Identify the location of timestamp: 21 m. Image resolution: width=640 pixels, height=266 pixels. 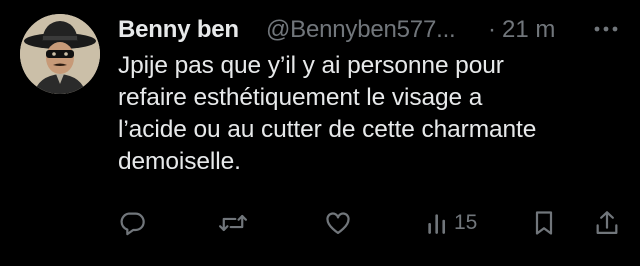
(528, 30).